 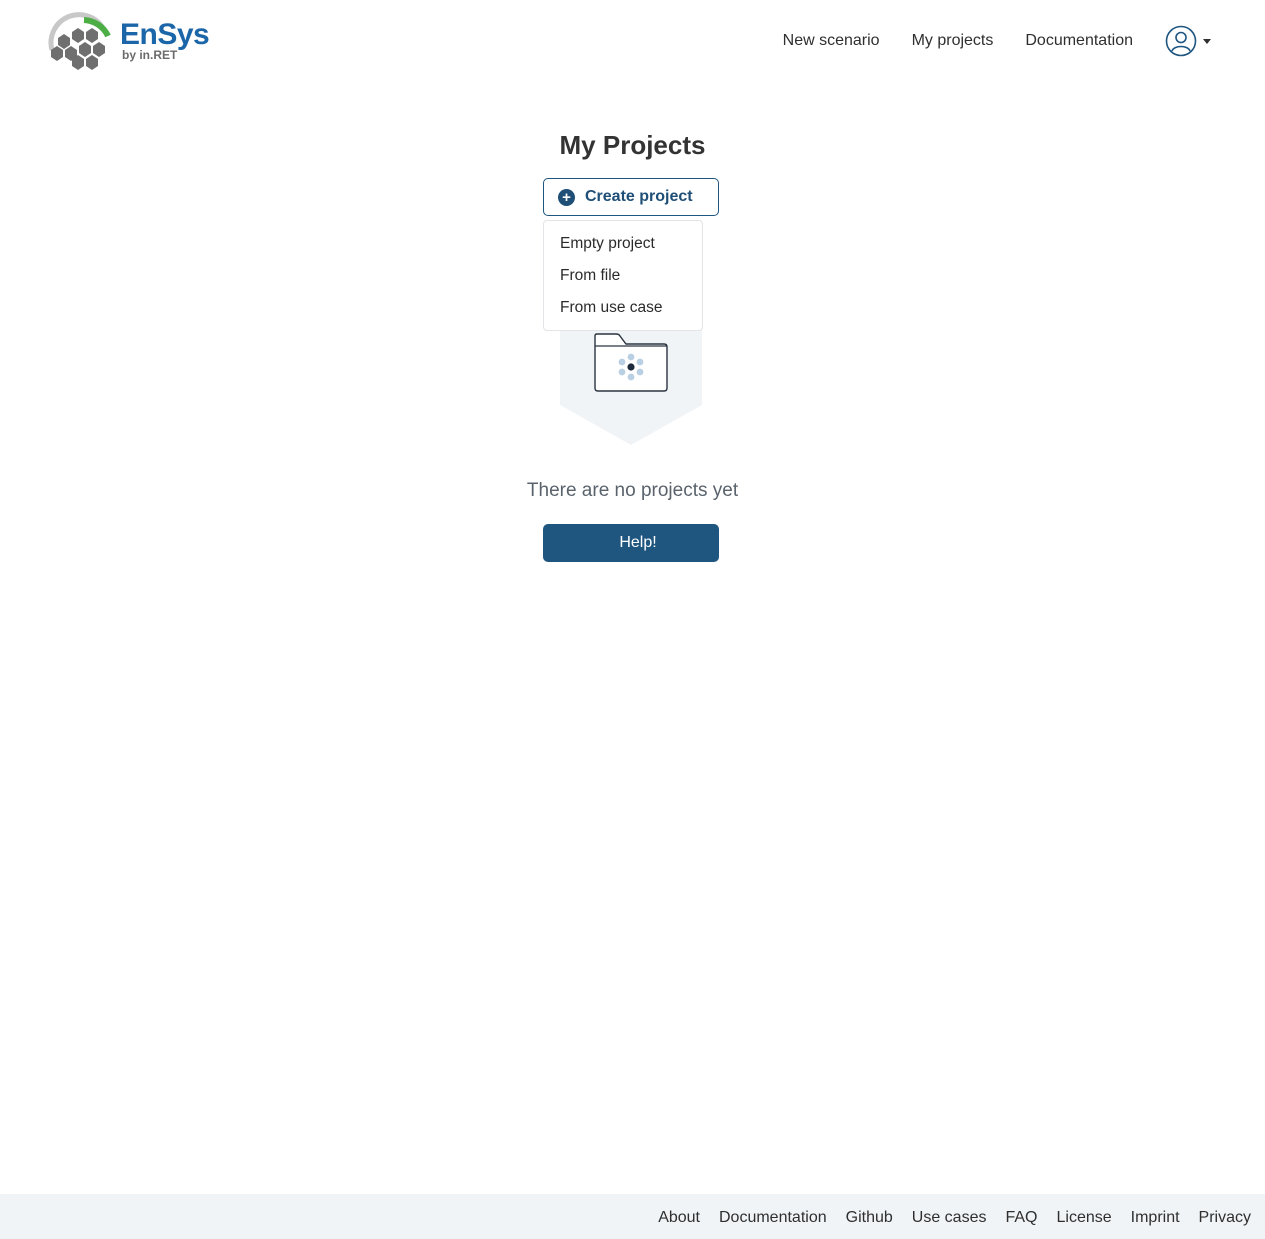 I want to click on footer-link-about: About, so click(x=679, y=1218).